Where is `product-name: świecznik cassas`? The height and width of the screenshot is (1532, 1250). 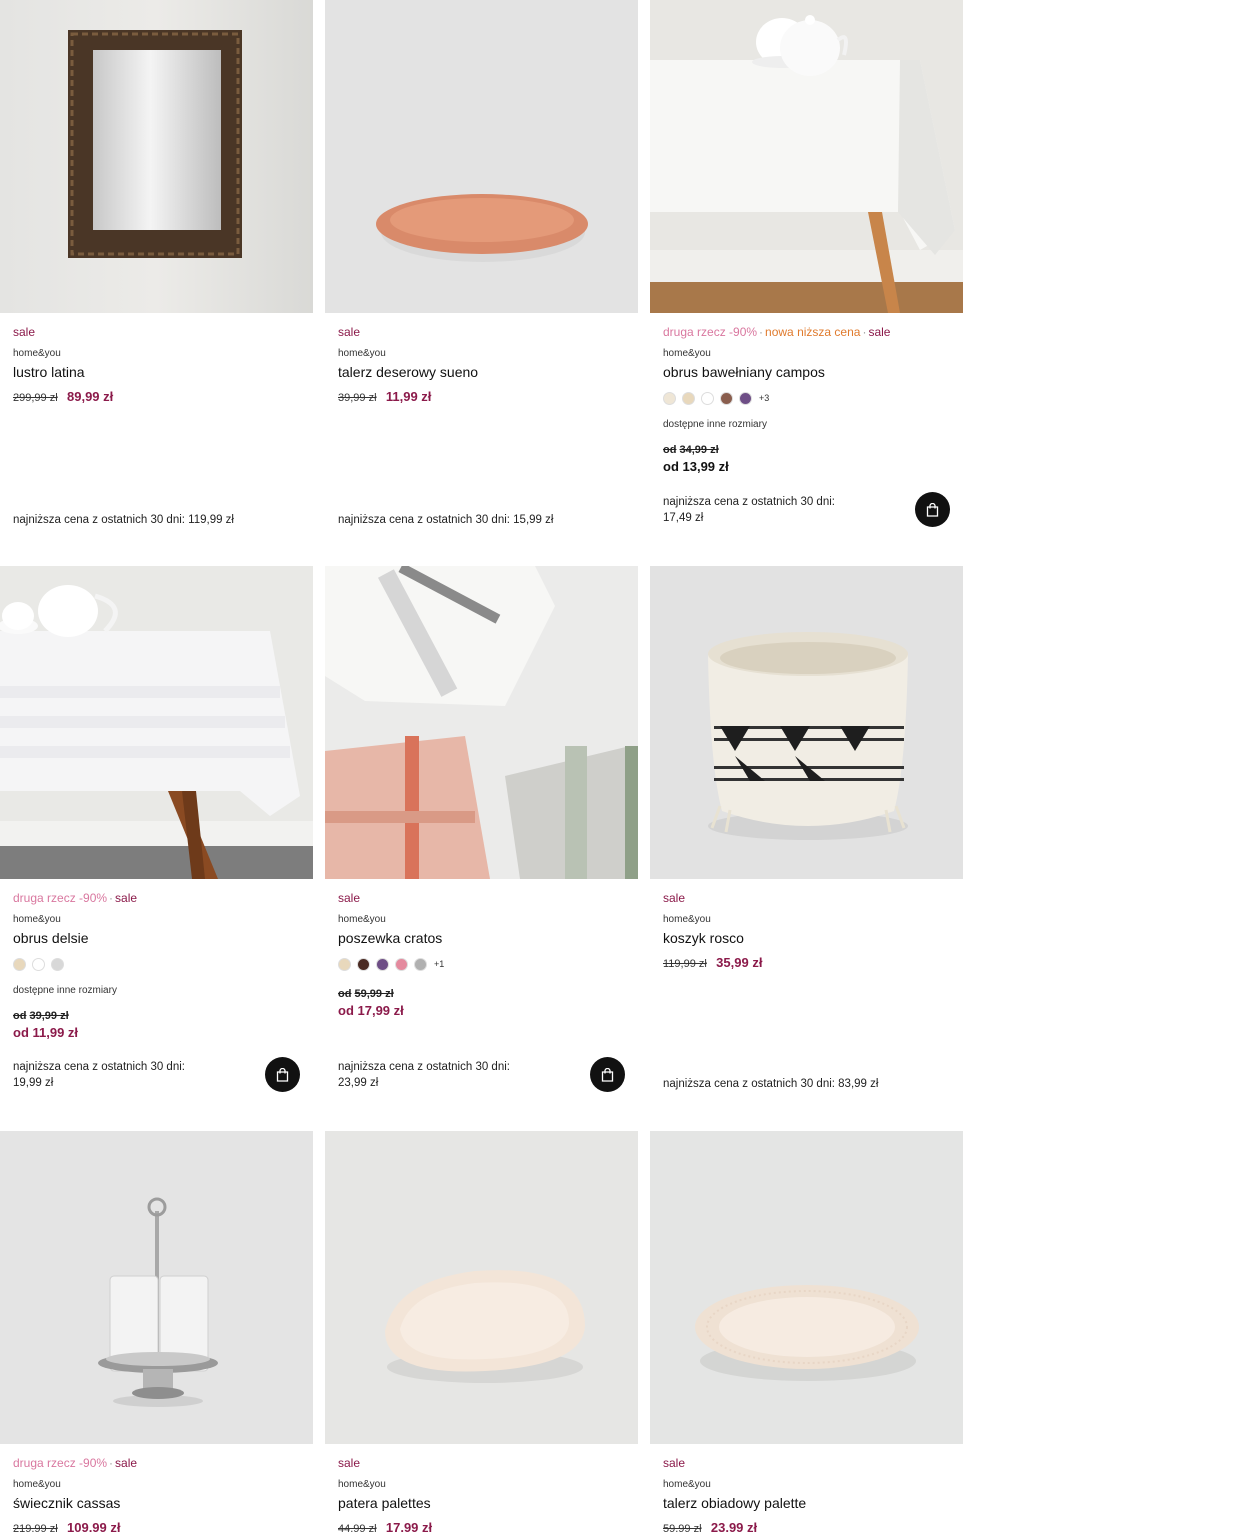
product-name: świecznik cassas is located at coordinates (156, 1503).